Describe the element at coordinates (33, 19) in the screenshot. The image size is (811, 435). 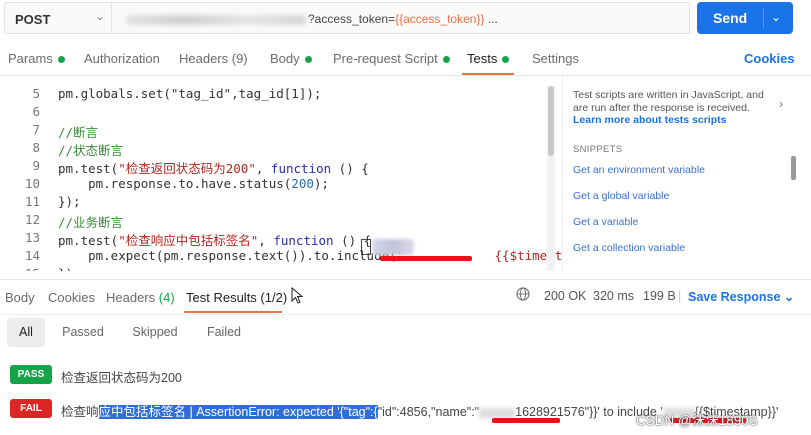
I see `method-label: POST` at that location.